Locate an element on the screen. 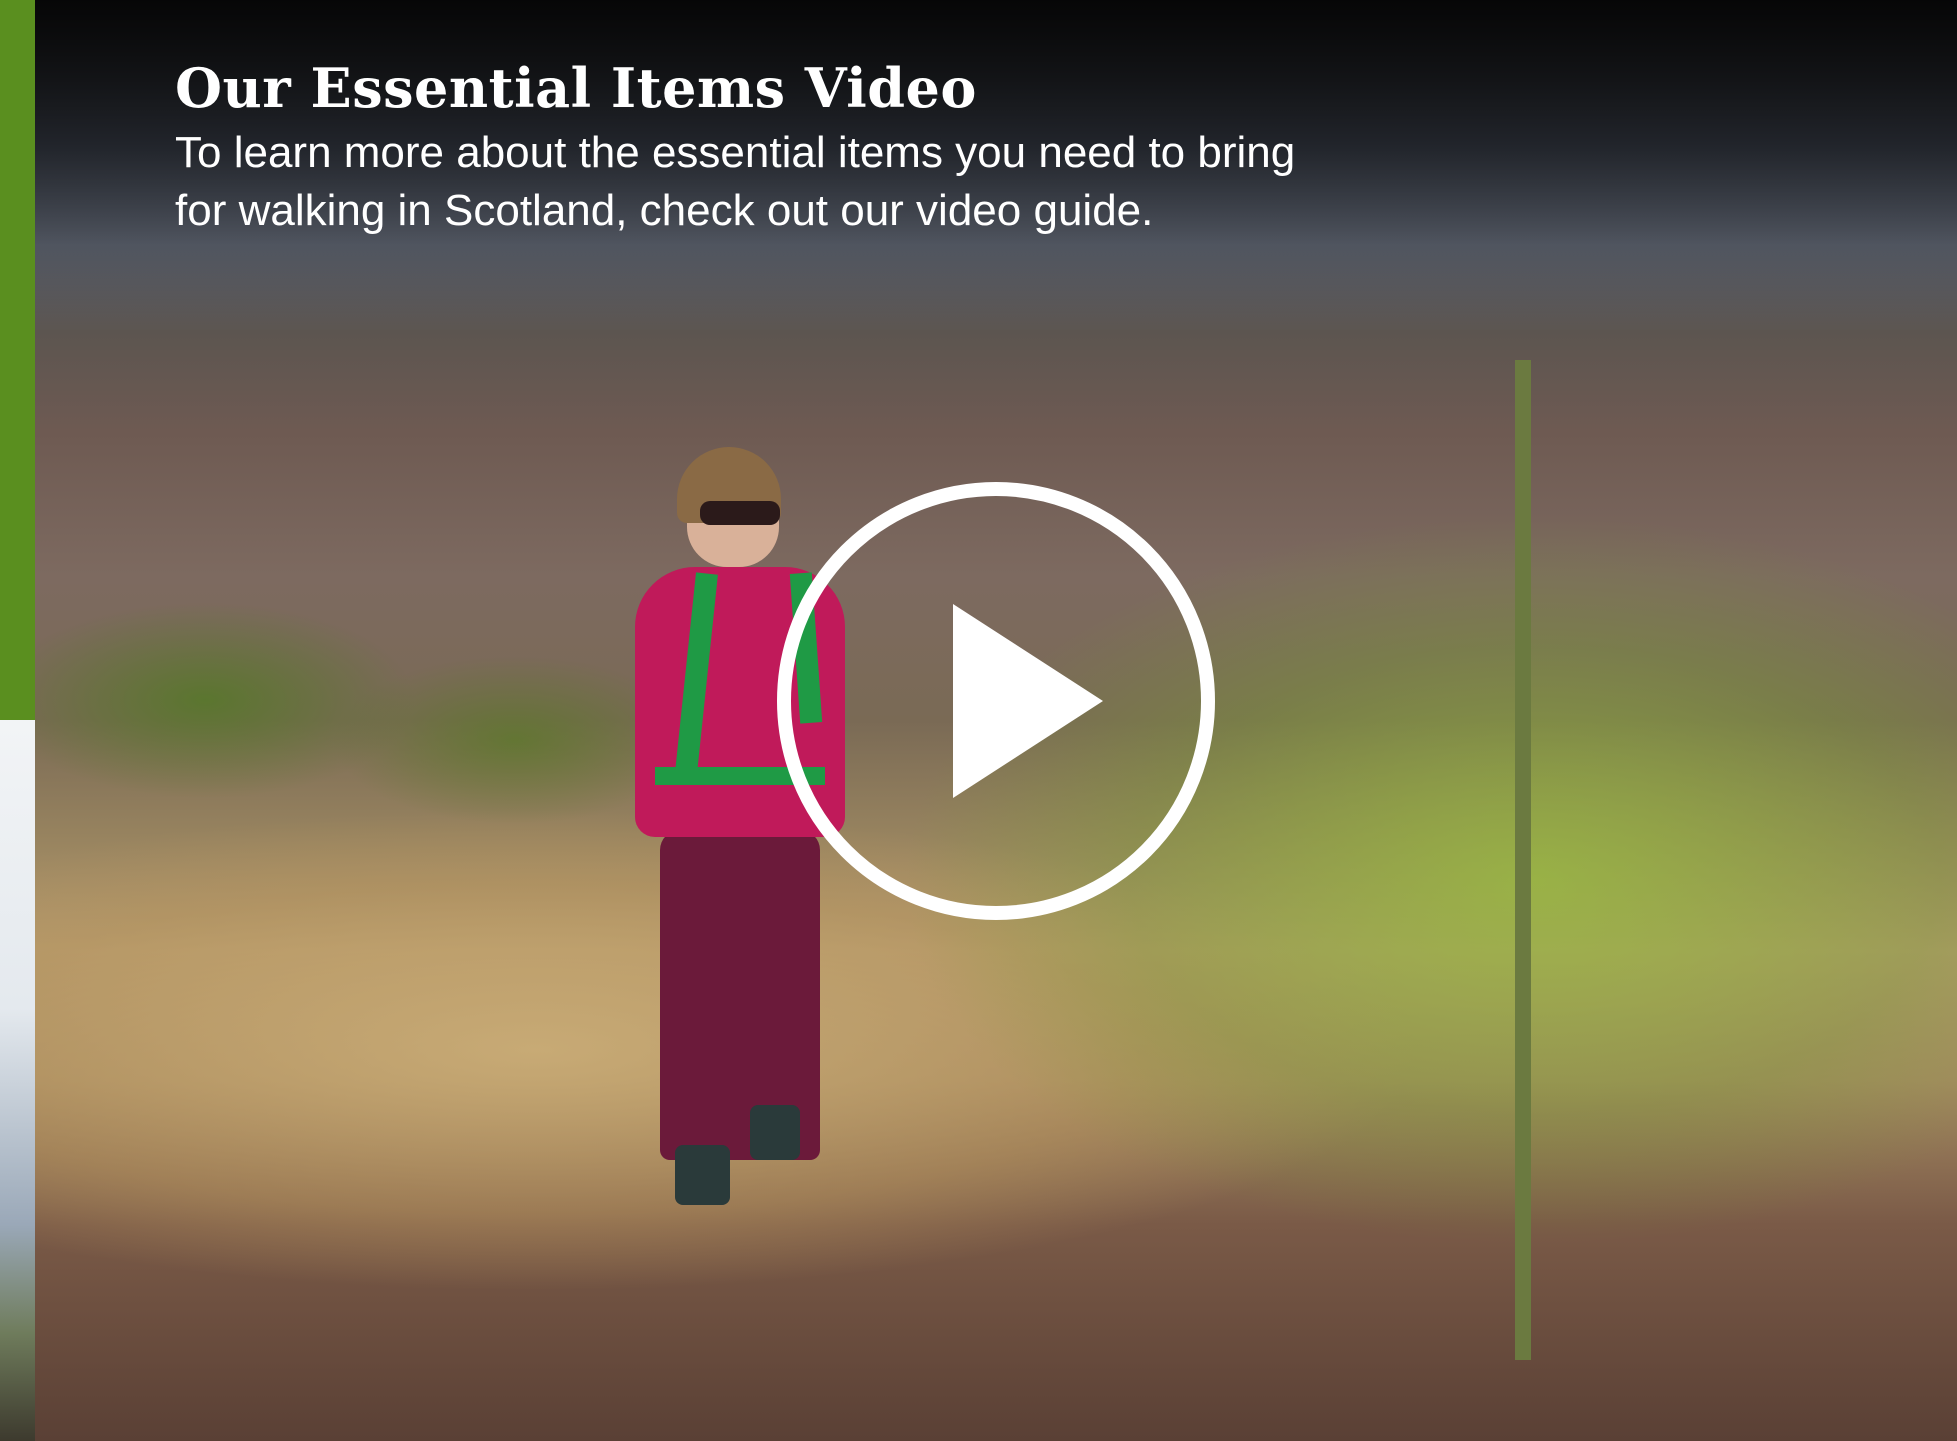 This screenshot has height=1441, width=1957. side-image-strip is located at coordinates (17, 1080).